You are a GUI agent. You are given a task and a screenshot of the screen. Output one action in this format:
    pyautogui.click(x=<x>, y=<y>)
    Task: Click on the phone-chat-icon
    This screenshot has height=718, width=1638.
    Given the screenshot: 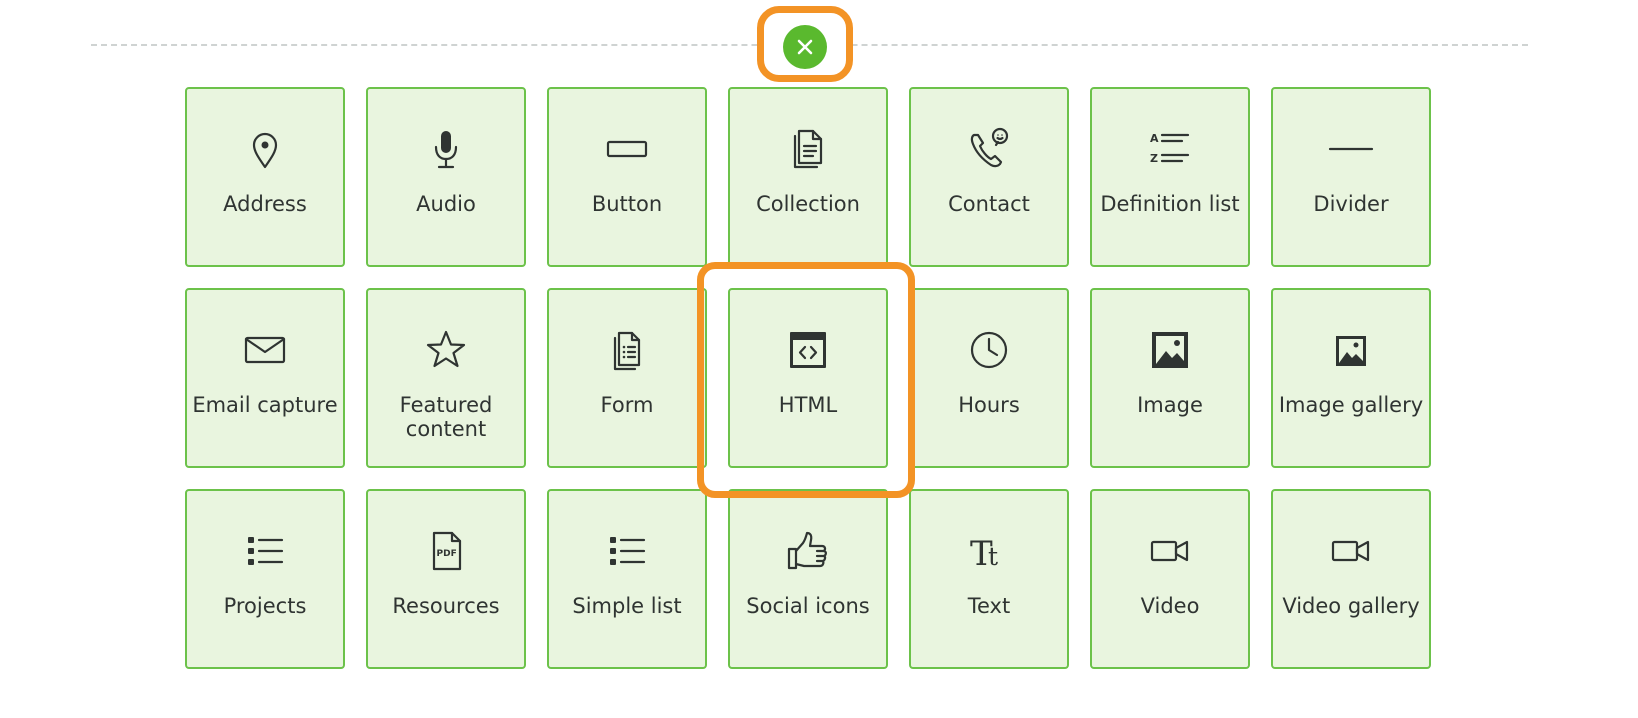 What is the action you would take?
    pyautogui.click(x=989, y=149)
    